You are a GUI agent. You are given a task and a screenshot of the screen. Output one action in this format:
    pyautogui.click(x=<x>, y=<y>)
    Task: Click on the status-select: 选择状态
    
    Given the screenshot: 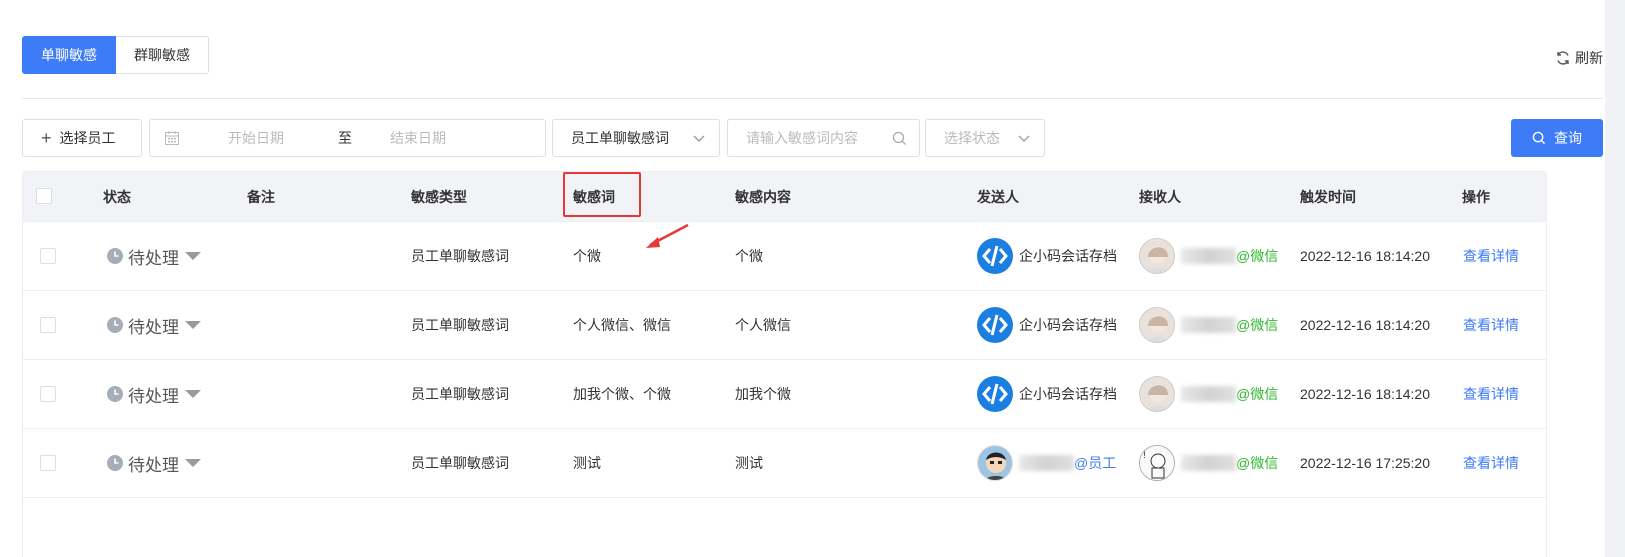 What is the action you would take?
    pyautogui.click(x=985, y=138)
    